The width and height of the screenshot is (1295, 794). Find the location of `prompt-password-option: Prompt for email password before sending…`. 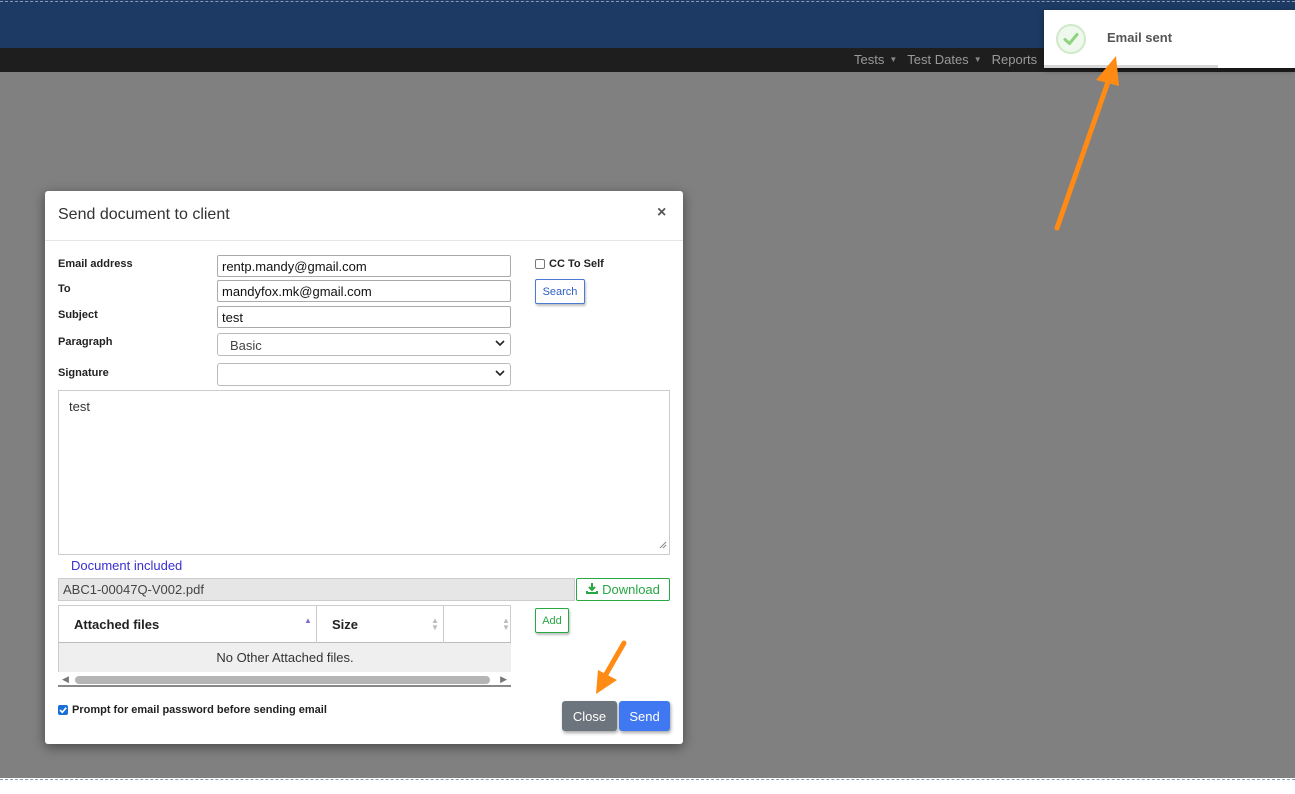

prompt-password-option: Prompt for email password before sending… is located at coordinates (192, 710).